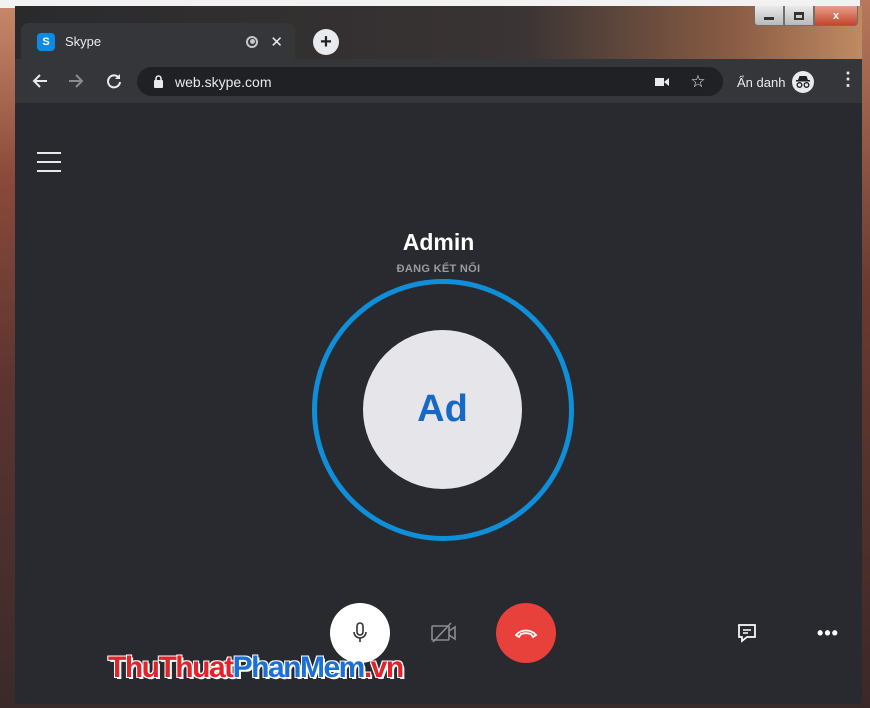 The height and width of the screenshot is (708, 870). What do you see at coordinates (438, 242) in the screenshot?
I see `caller-name: Admin` at bounding box center [438, 242].